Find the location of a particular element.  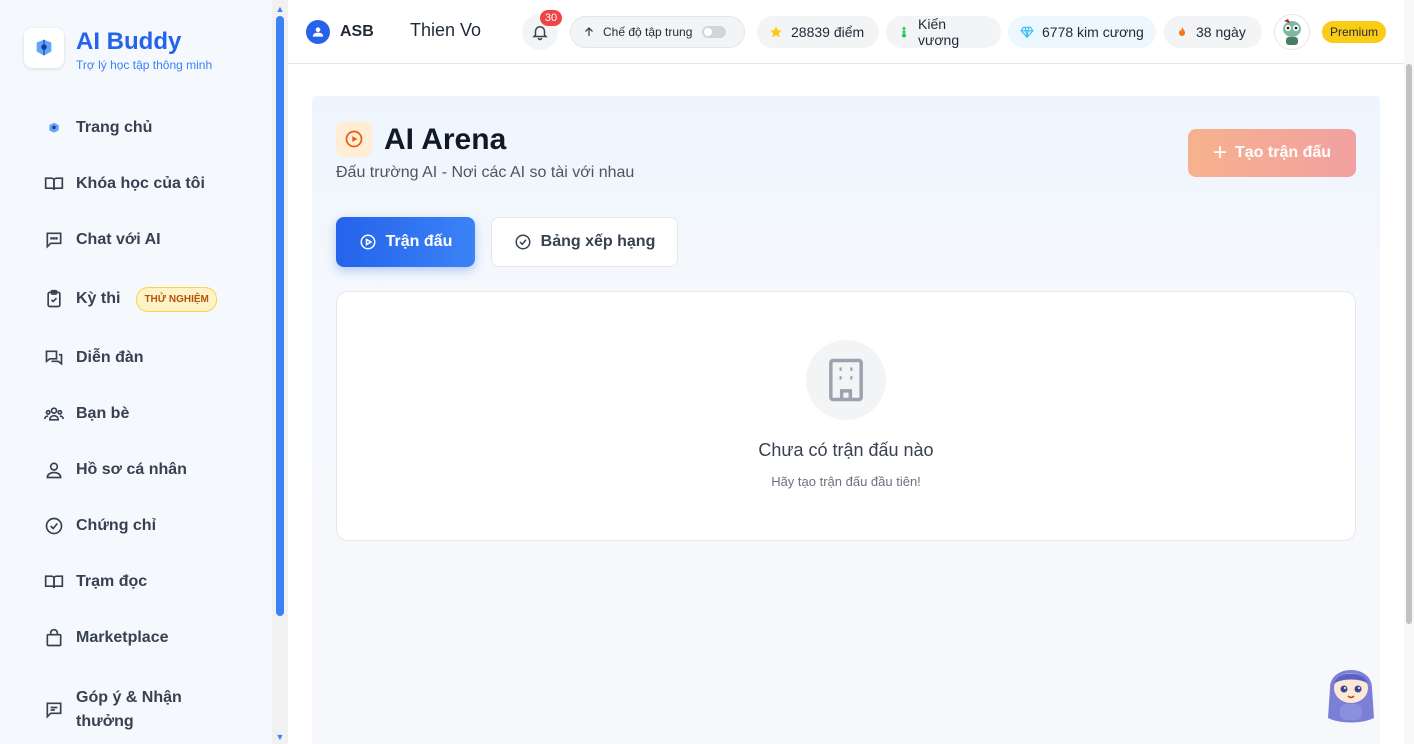

forum-icon is located at coordinates (54, 358).